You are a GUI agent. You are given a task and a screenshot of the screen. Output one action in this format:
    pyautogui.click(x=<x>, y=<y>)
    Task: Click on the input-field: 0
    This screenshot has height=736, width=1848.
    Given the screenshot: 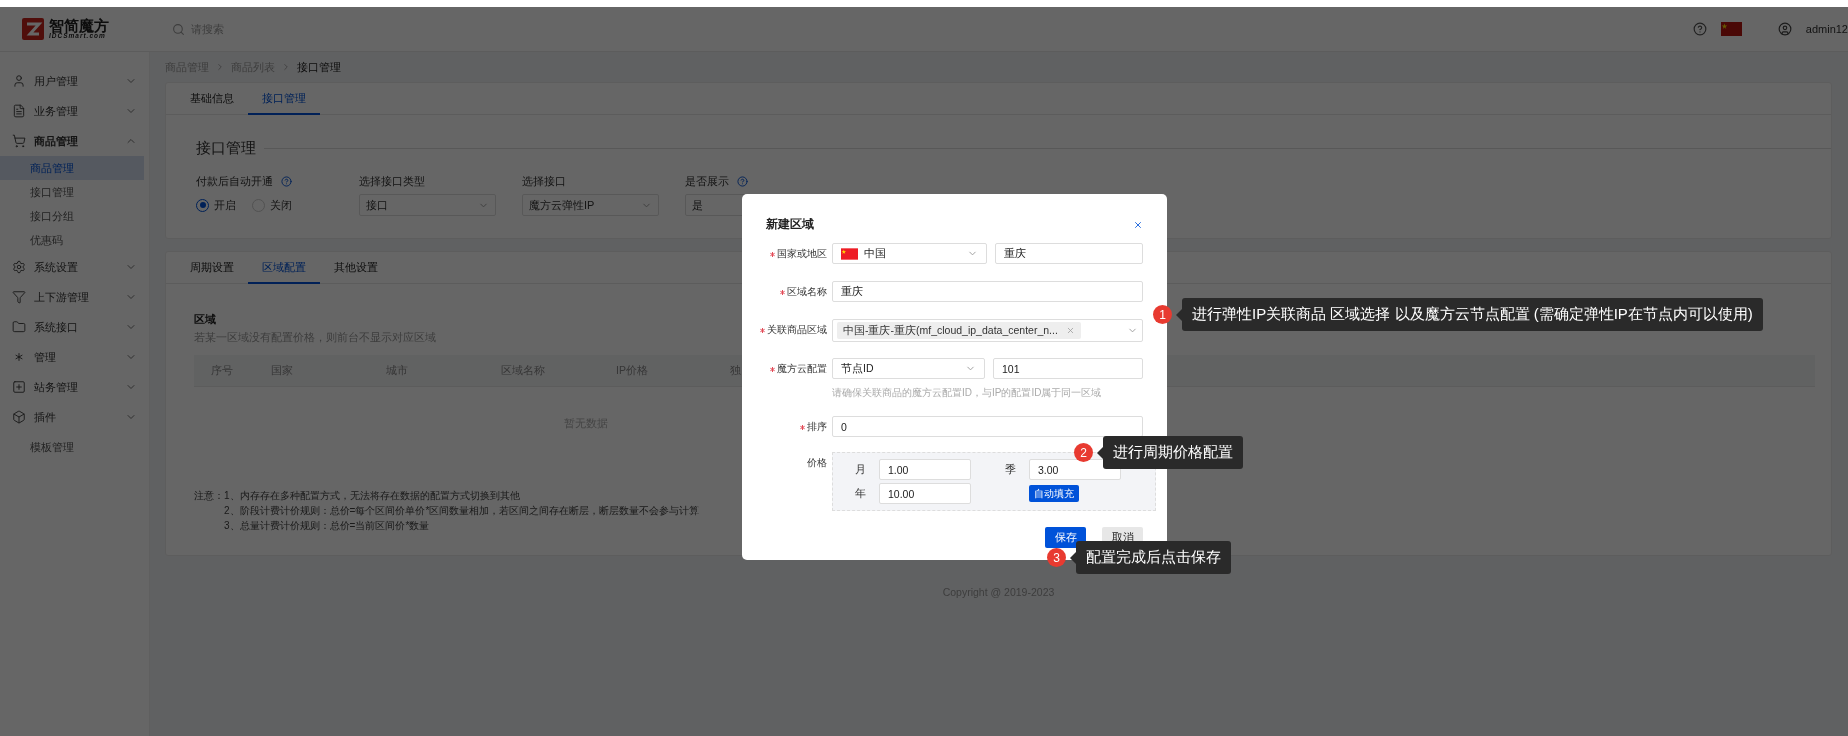 What is the action you would take?
    pyautogui.click(x=987, y=426)
    